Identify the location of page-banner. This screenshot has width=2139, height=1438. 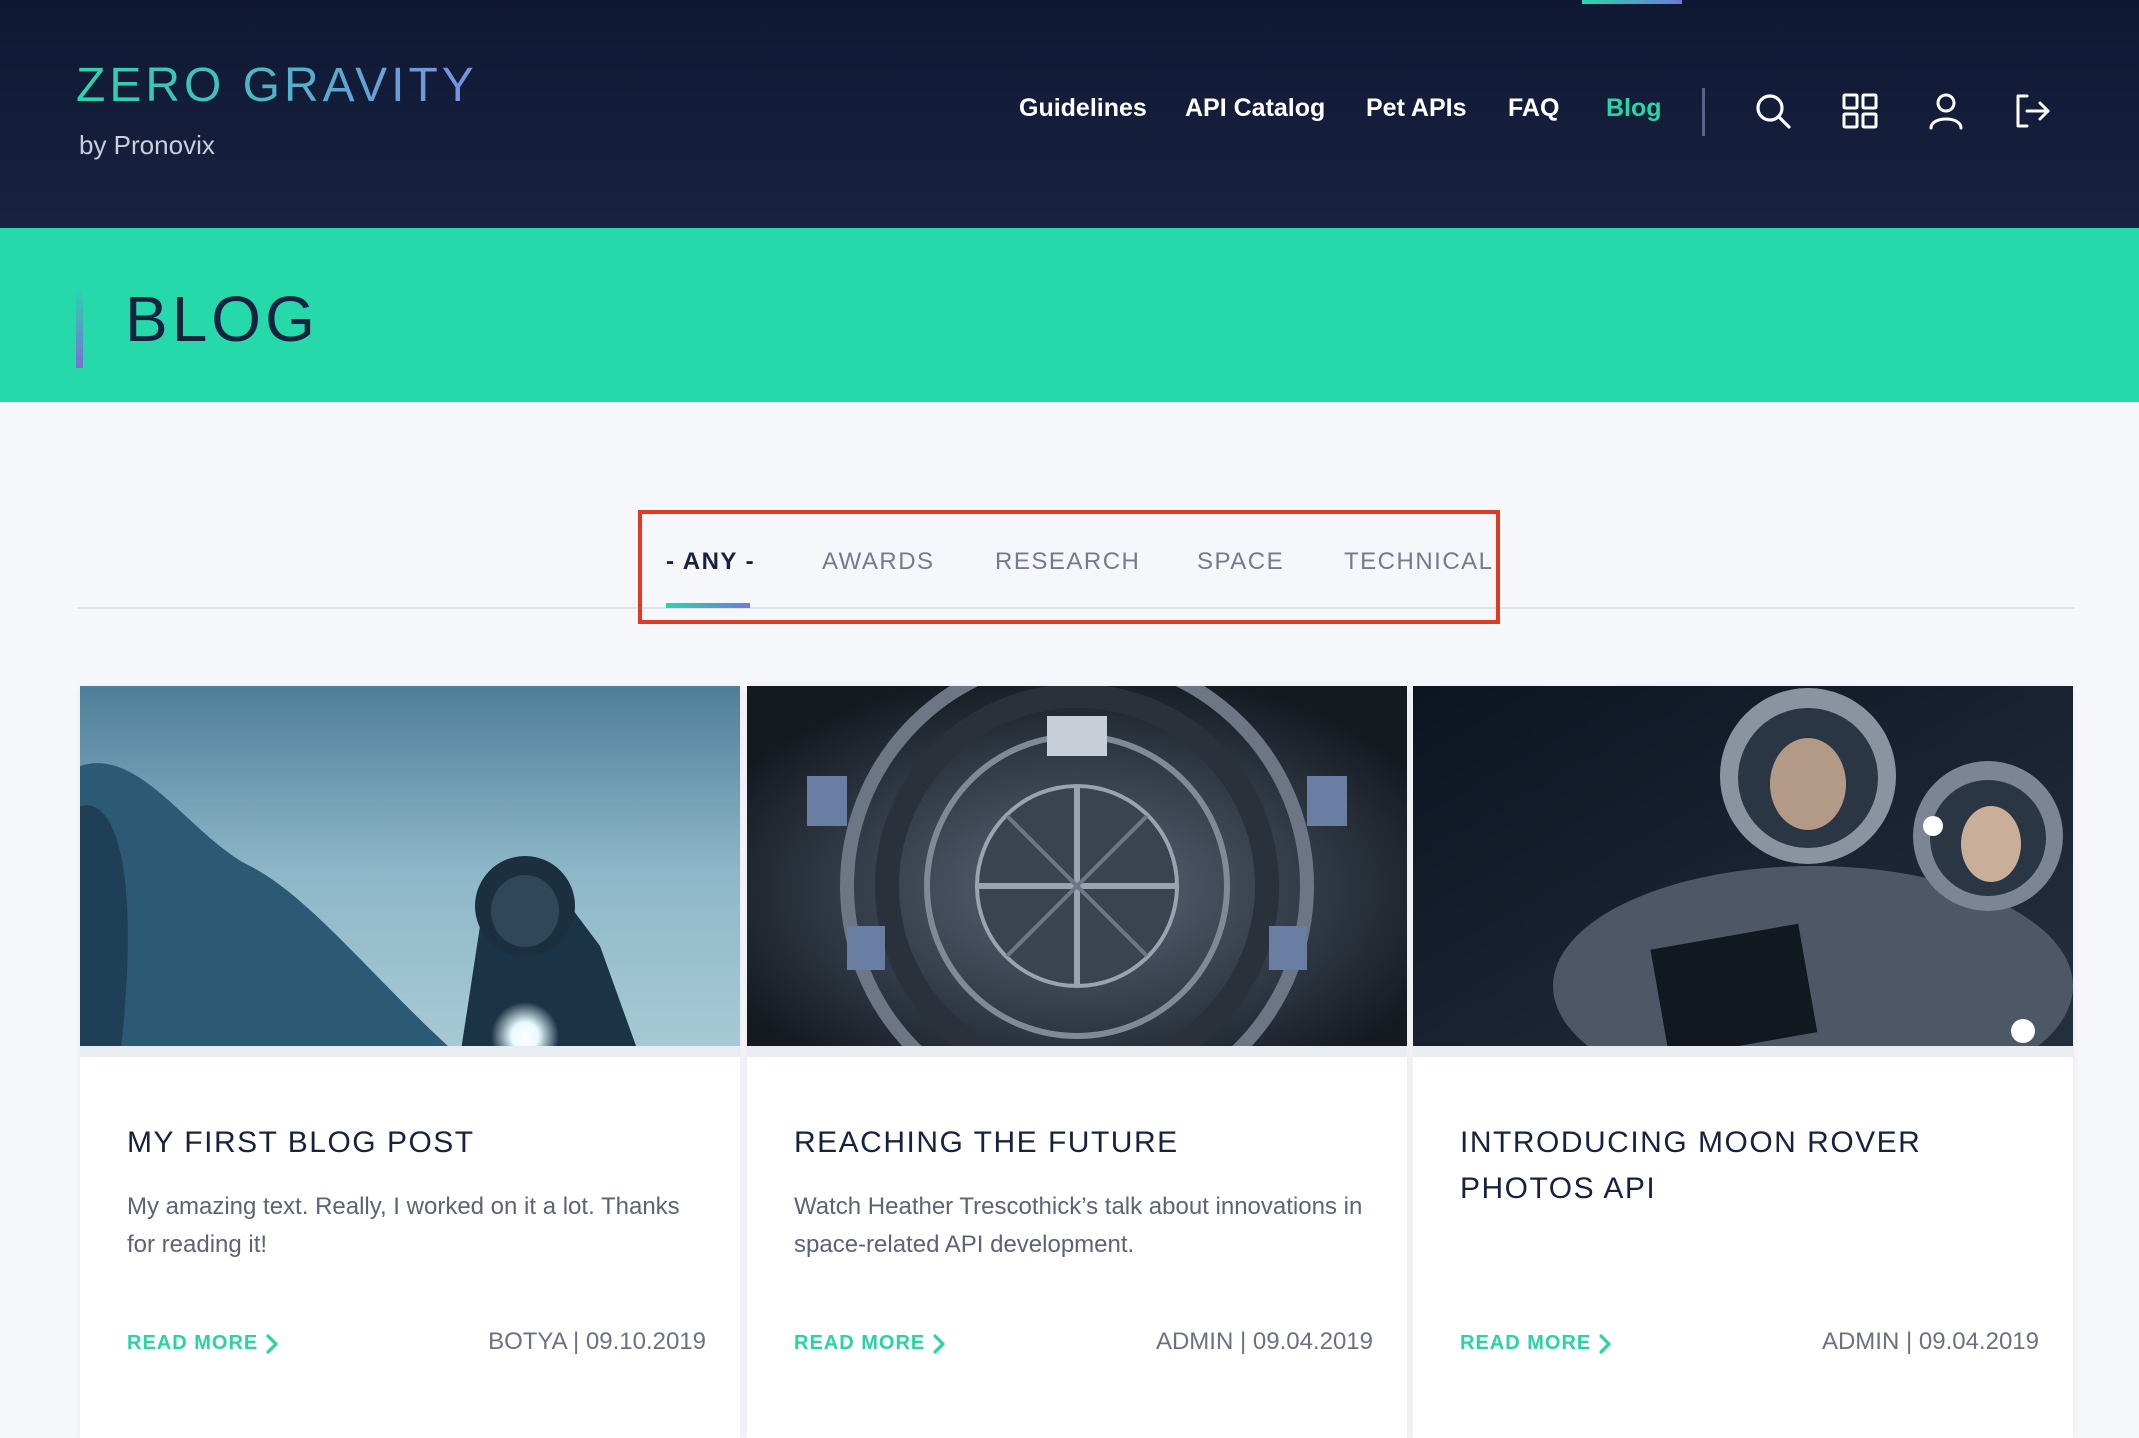
(1069, 315).